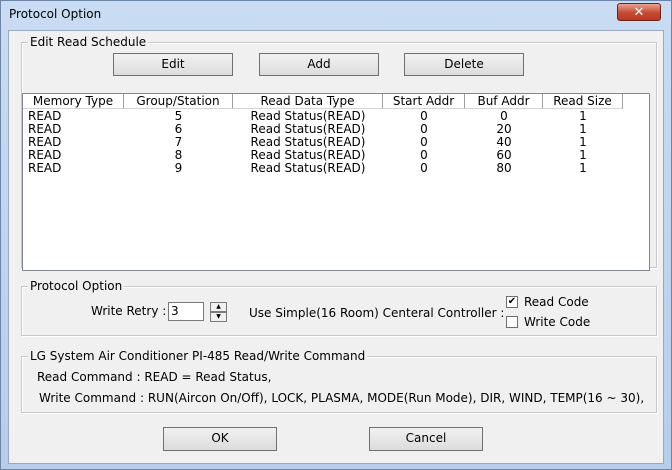 Image resolution: width=672 pixels, height=470 pixels. I want to click on cancel-button: Cancel, so click(426, 439).